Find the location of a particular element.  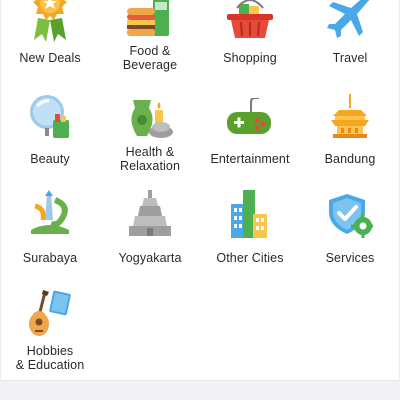

category-label: New Deals is located at coordinates (50, 58).